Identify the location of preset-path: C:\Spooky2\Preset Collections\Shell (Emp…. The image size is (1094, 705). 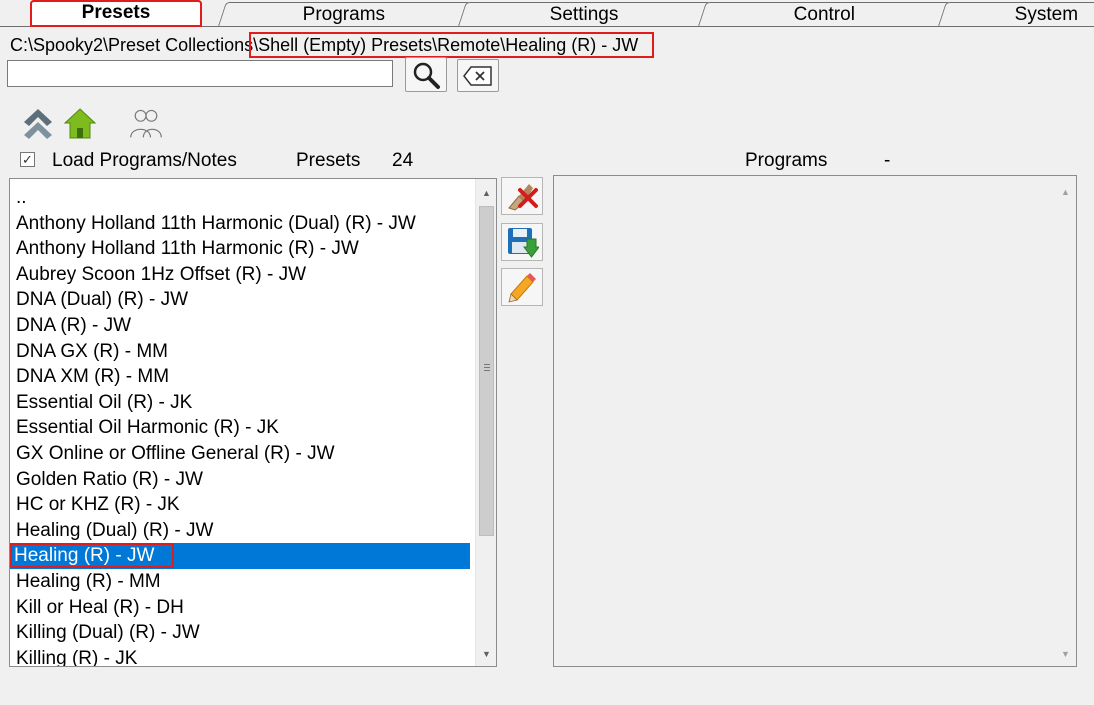
(332, 45).